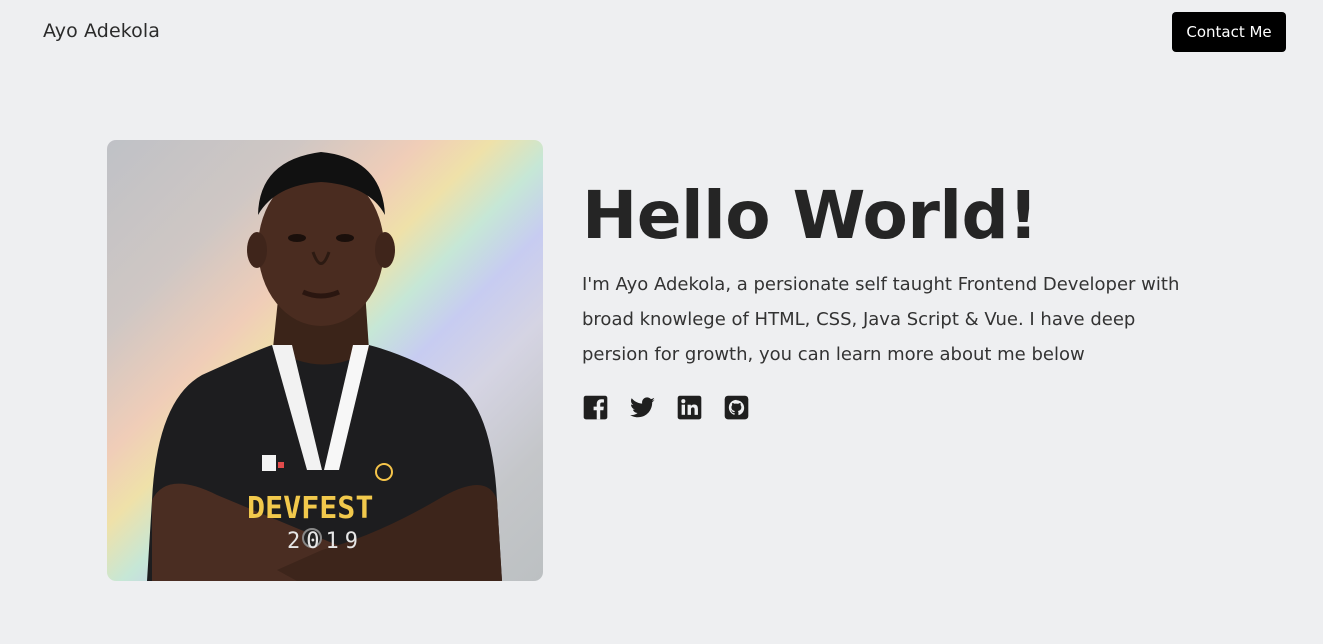 This screenshot has height=644, width=1323. What do you see at coordinates (310, 508) in the screenshot?
I see `shirt-text: DEVFEST` at bounding box center [310, 508].